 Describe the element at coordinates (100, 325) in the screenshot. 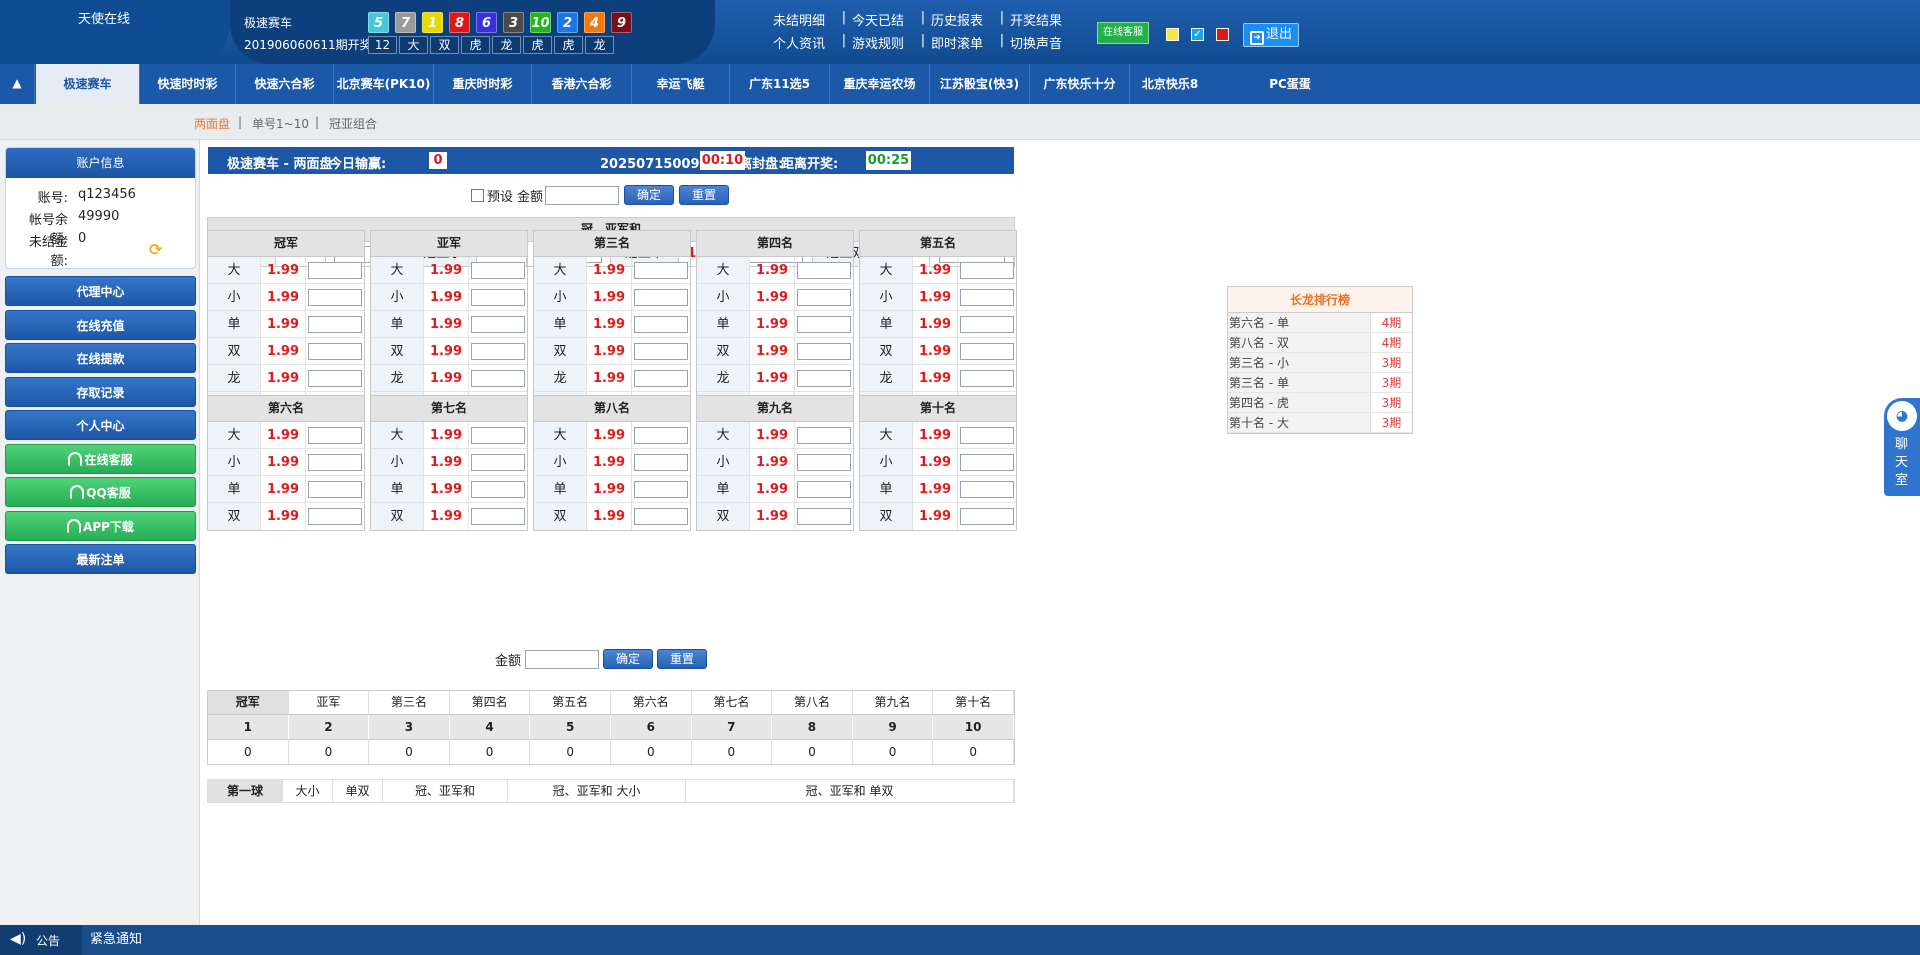

I see `deposit-button: 在线充值` at that location.